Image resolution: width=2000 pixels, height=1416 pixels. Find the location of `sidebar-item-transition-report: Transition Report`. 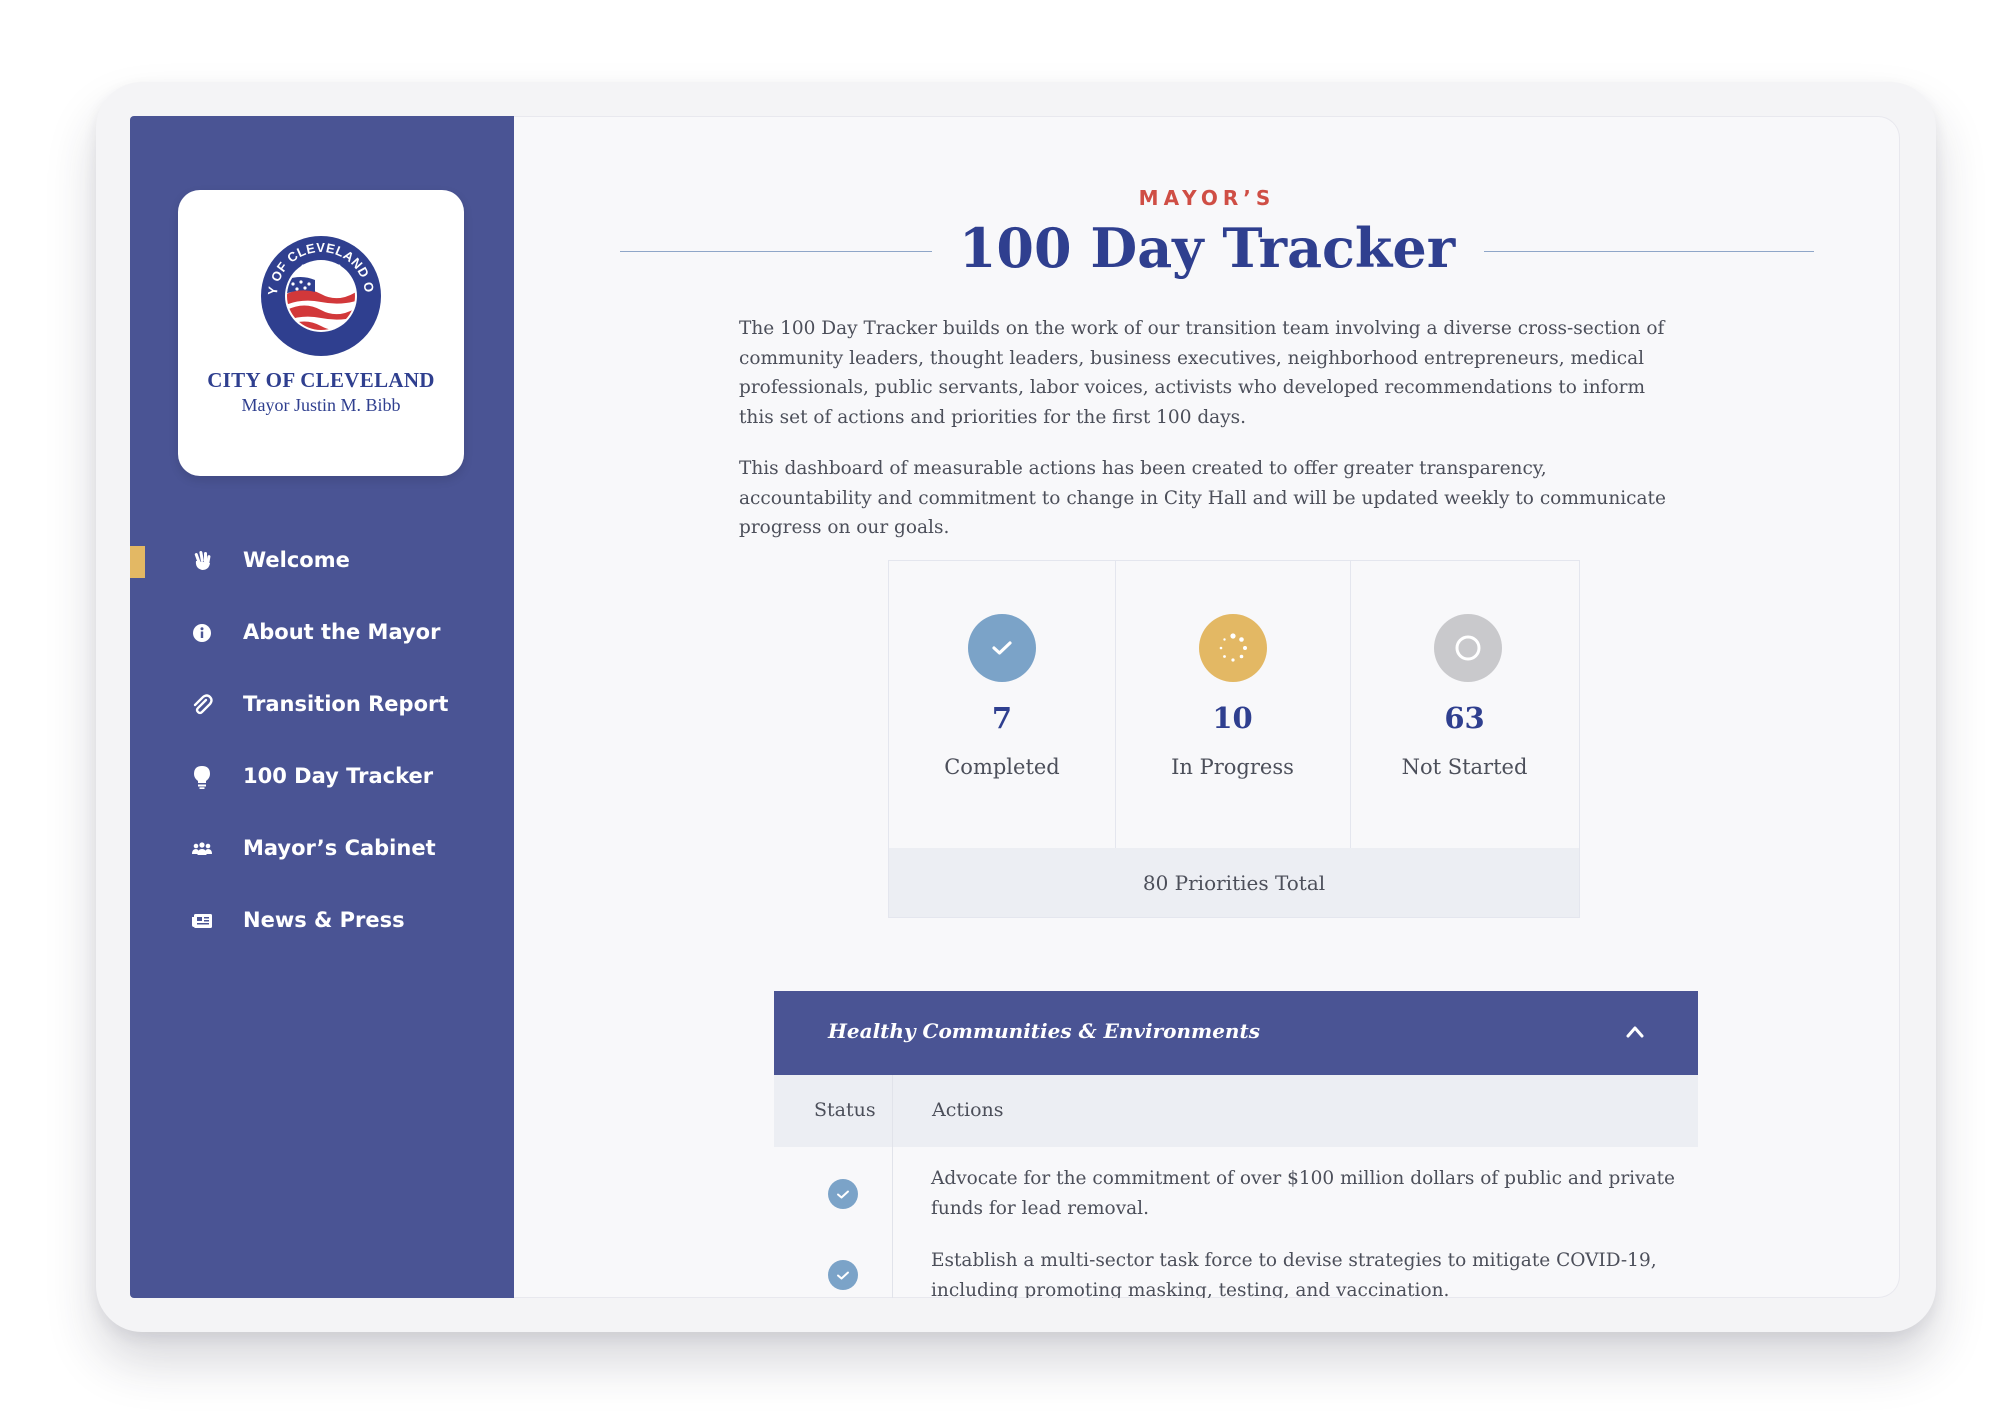

sidebar-item-transition-report: Transition Report is located at coordinates (322, 705).